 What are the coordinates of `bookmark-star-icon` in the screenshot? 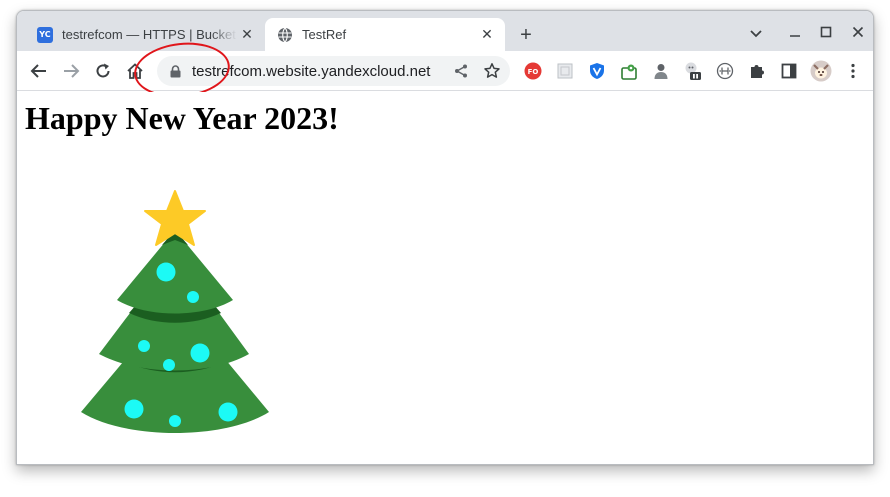 It's located at (492, 71).